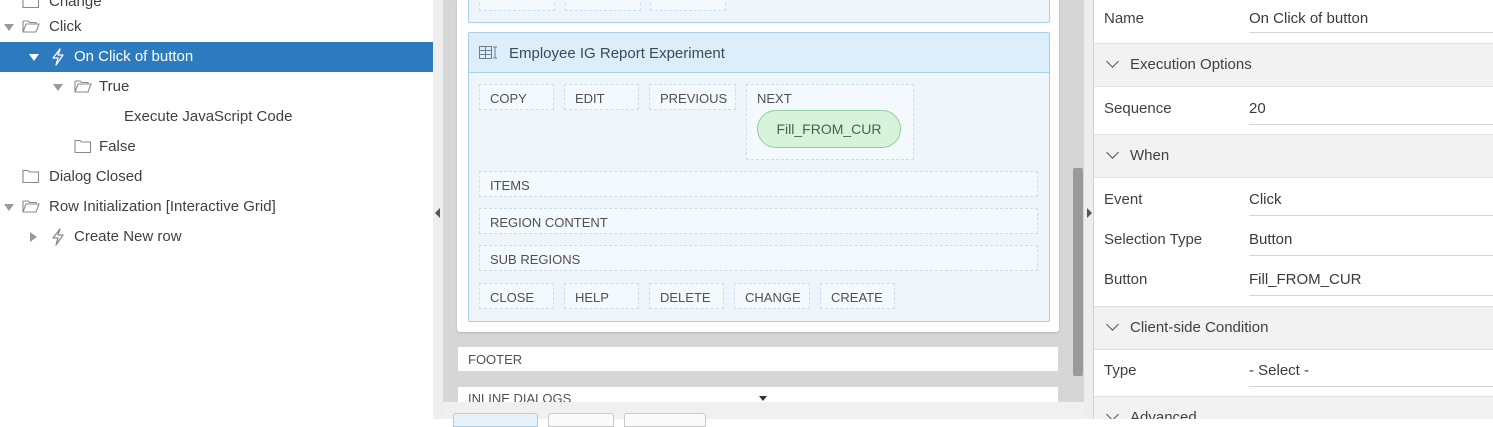 This screenshot has width=1493, height=427. What do you see at coordinates (216, 57) in the screenshot?
I see `tree-node: On Click of button` at bounding box center [216, 57].